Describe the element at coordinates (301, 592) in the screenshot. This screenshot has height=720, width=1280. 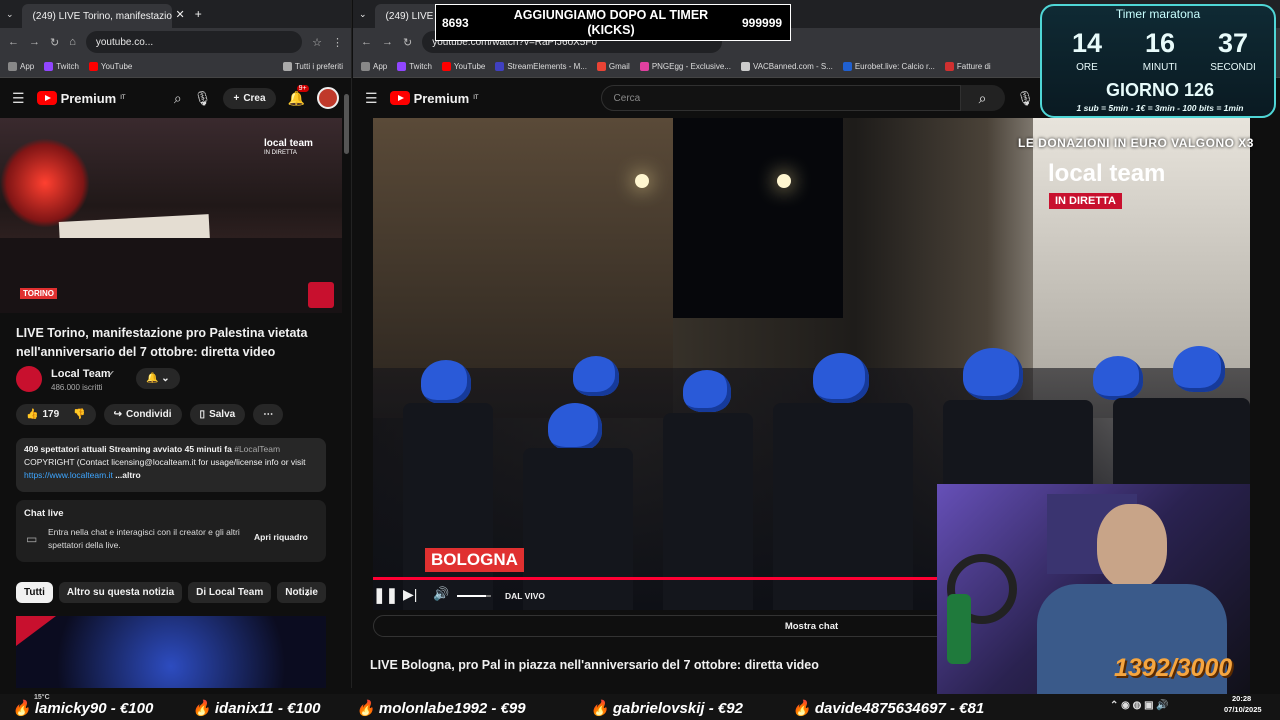
I see `chip-news: Notizie` at that location.